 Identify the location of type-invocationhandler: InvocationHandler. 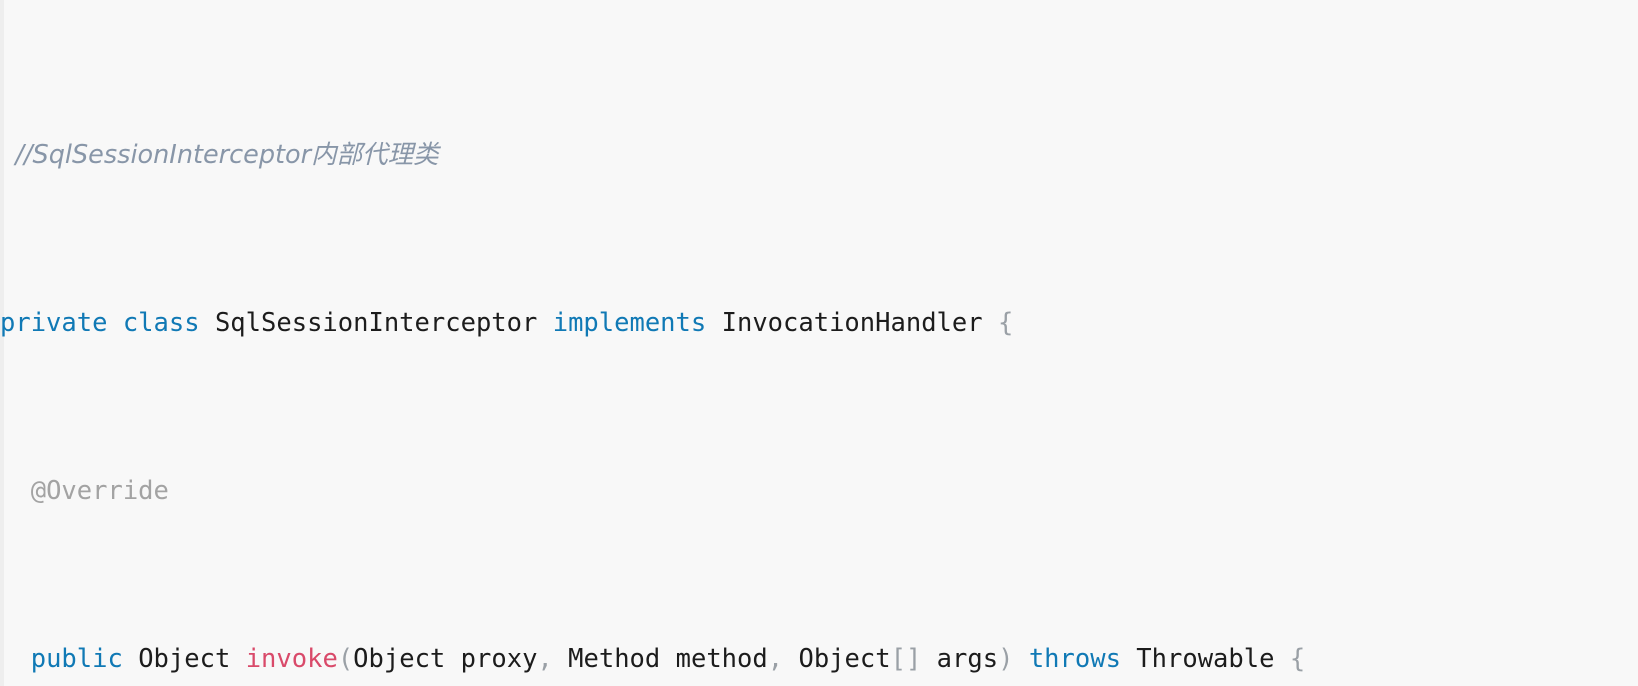
(852, 323).